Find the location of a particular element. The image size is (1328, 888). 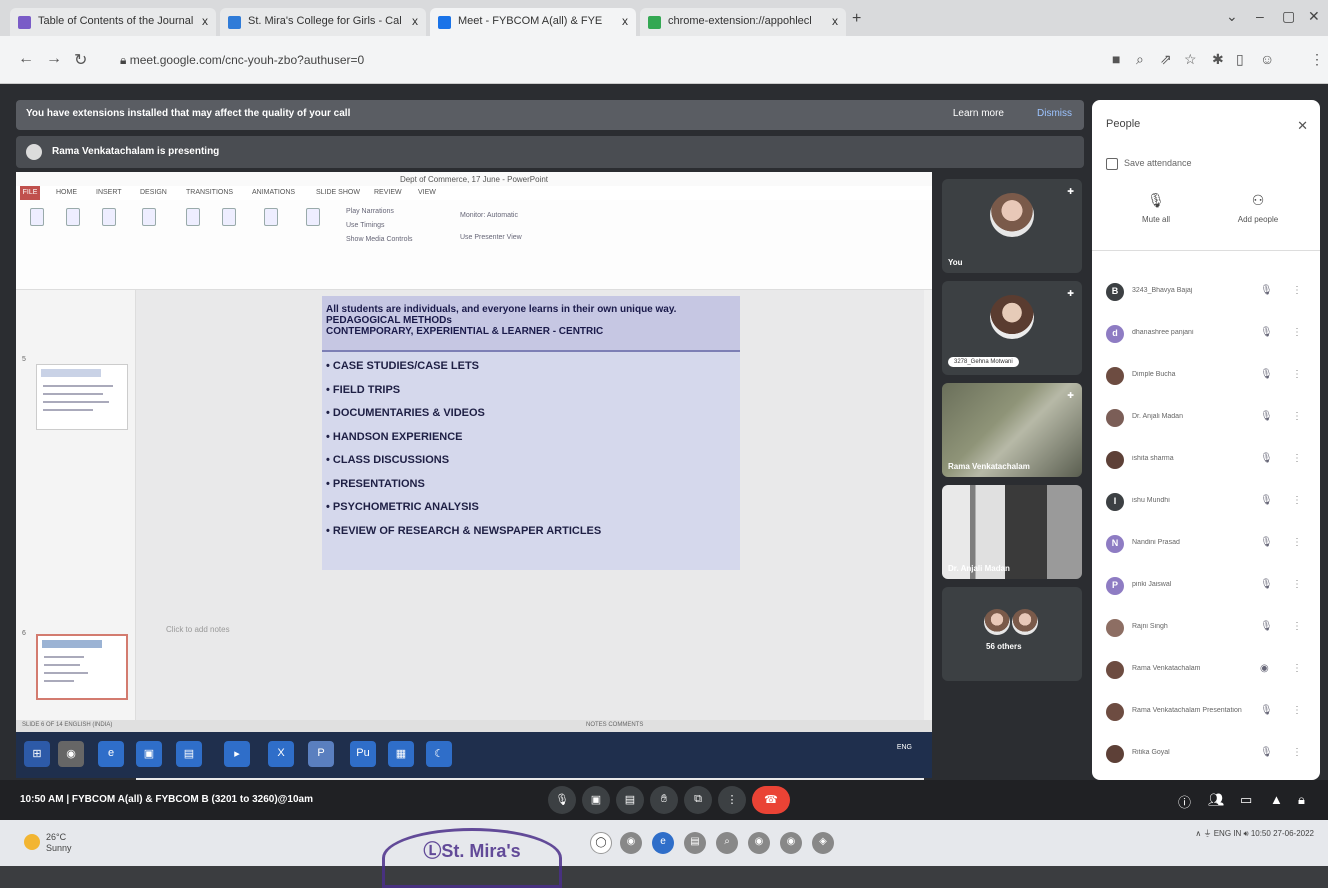

participant-row: B 3243_Bhavya Bajaj 🎙︎ ⋮ is located at coordinates (1206, 293).